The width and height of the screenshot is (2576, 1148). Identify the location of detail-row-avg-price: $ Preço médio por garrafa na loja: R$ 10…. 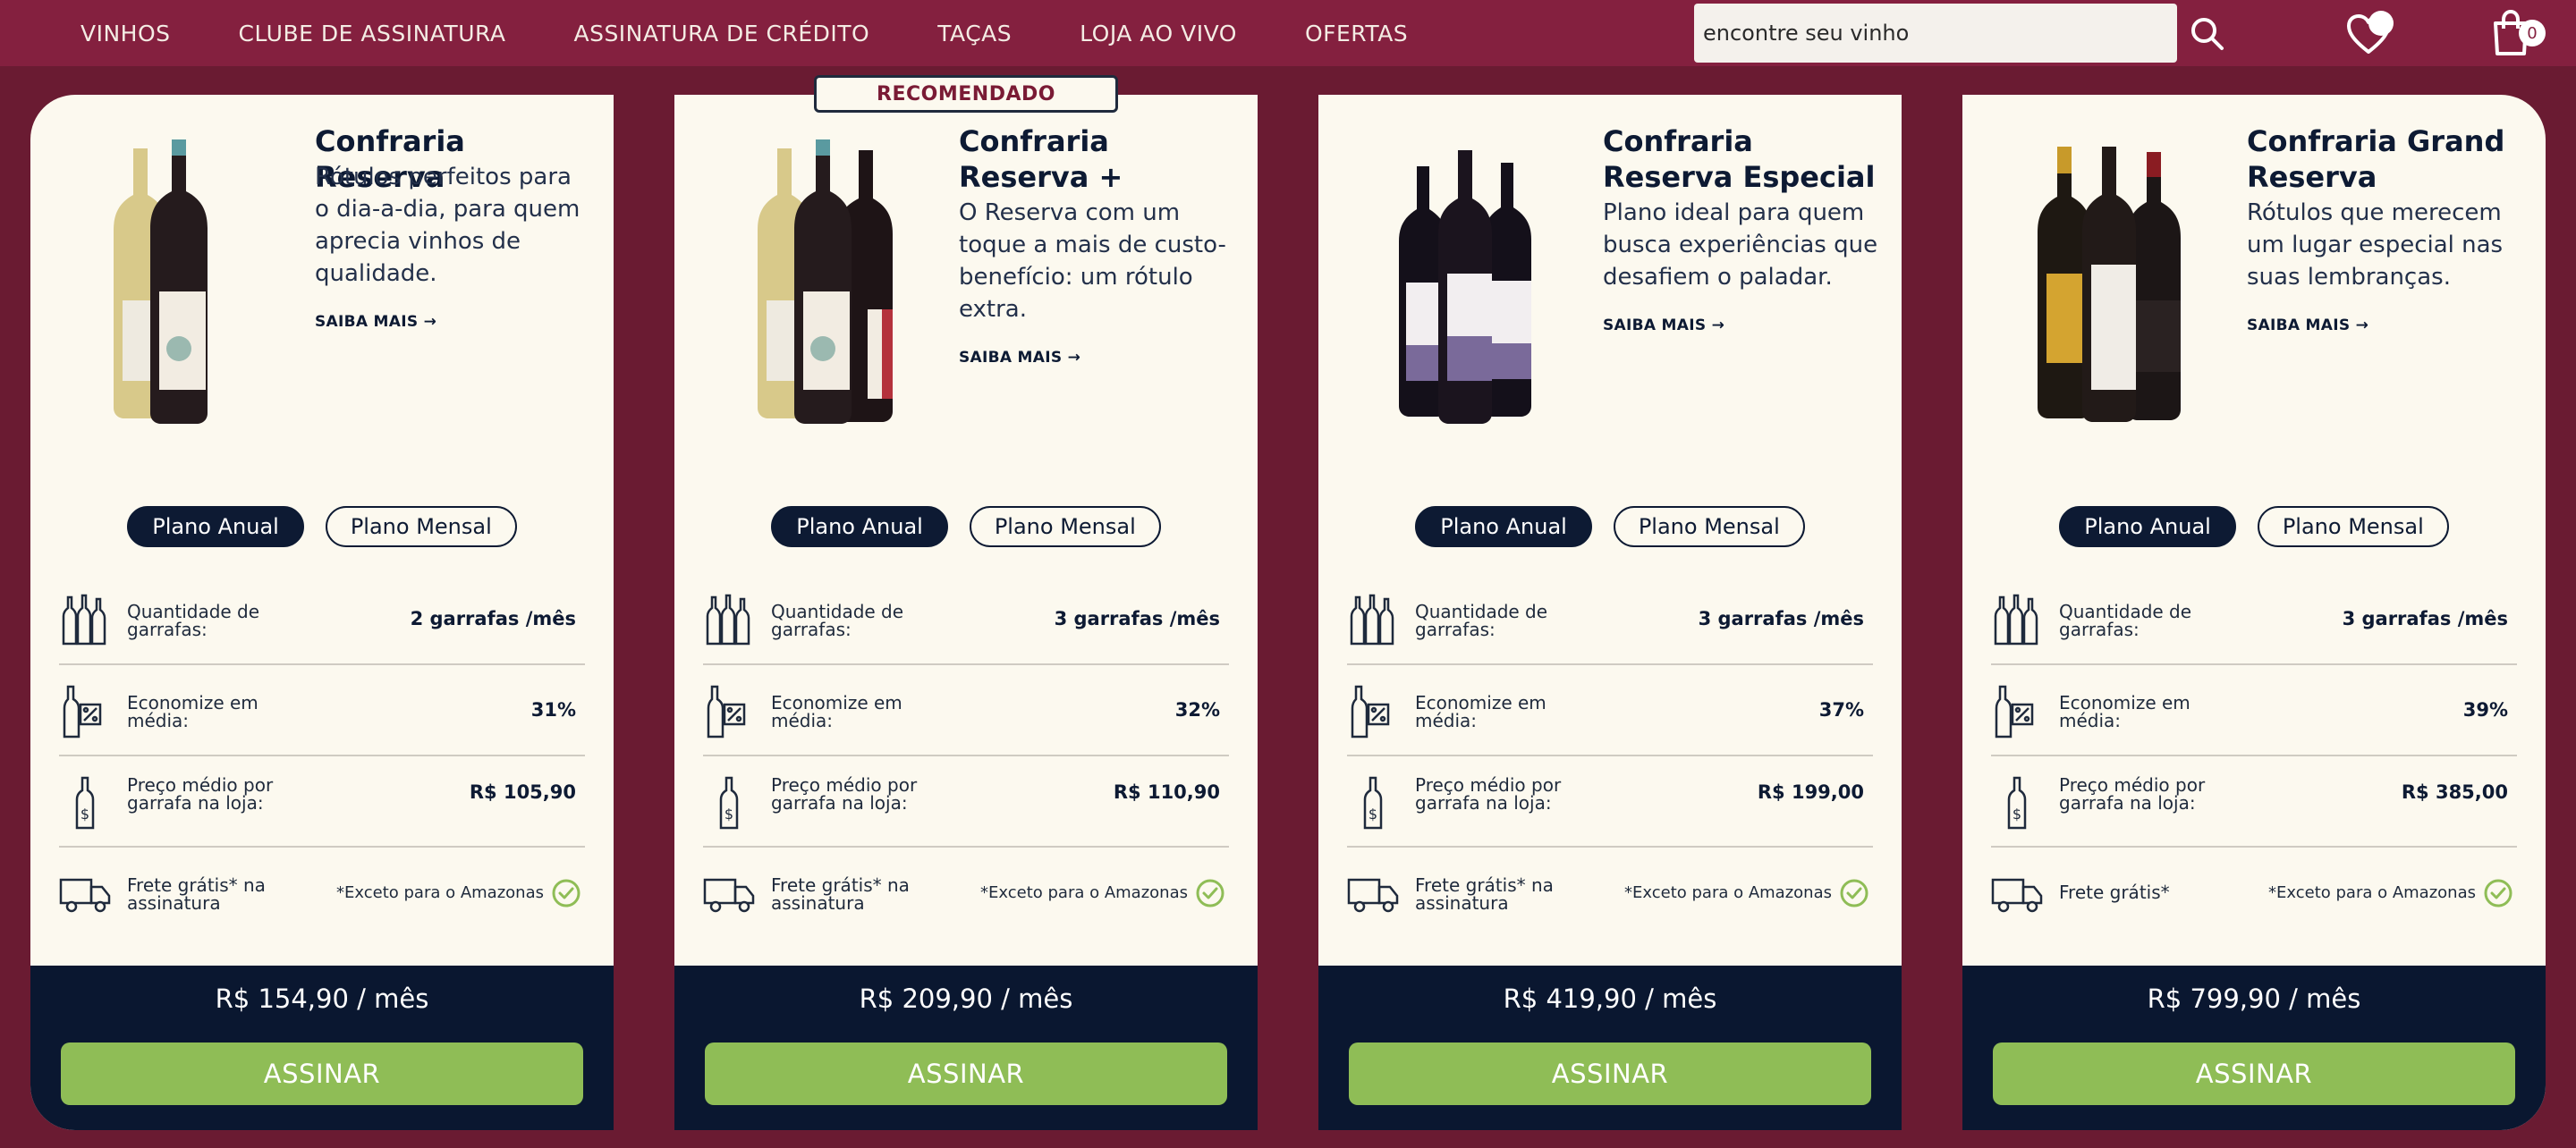
(322, 802).